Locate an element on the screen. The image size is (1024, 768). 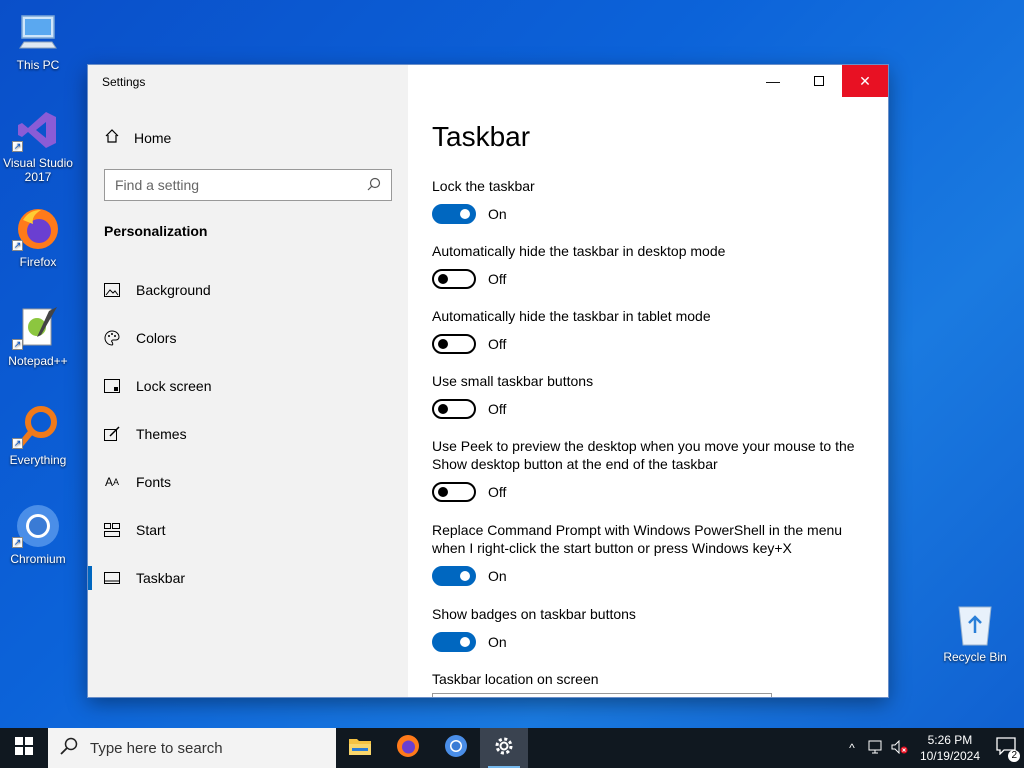
notification-count: 2 is located at coordinates (1014, 756).